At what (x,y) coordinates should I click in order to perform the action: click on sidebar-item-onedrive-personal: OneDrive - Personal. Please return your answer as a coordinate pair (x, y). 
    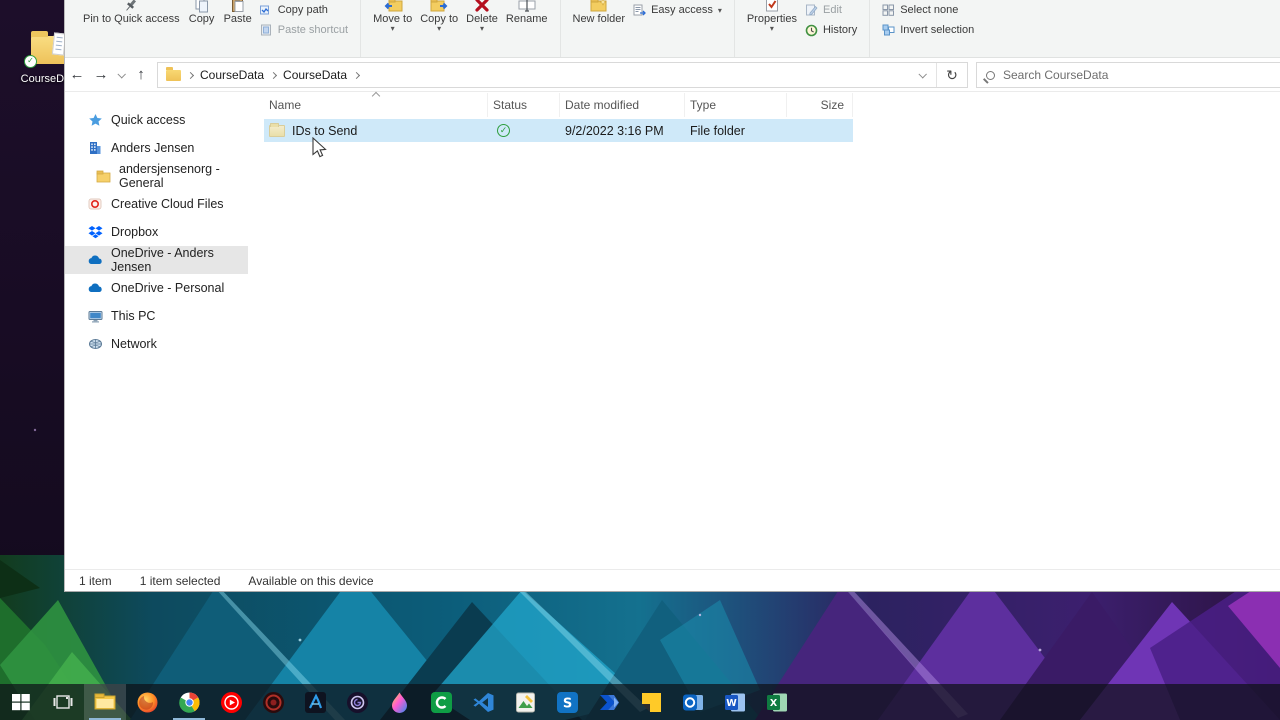
    Looking at the image, I should click on (156, 288).